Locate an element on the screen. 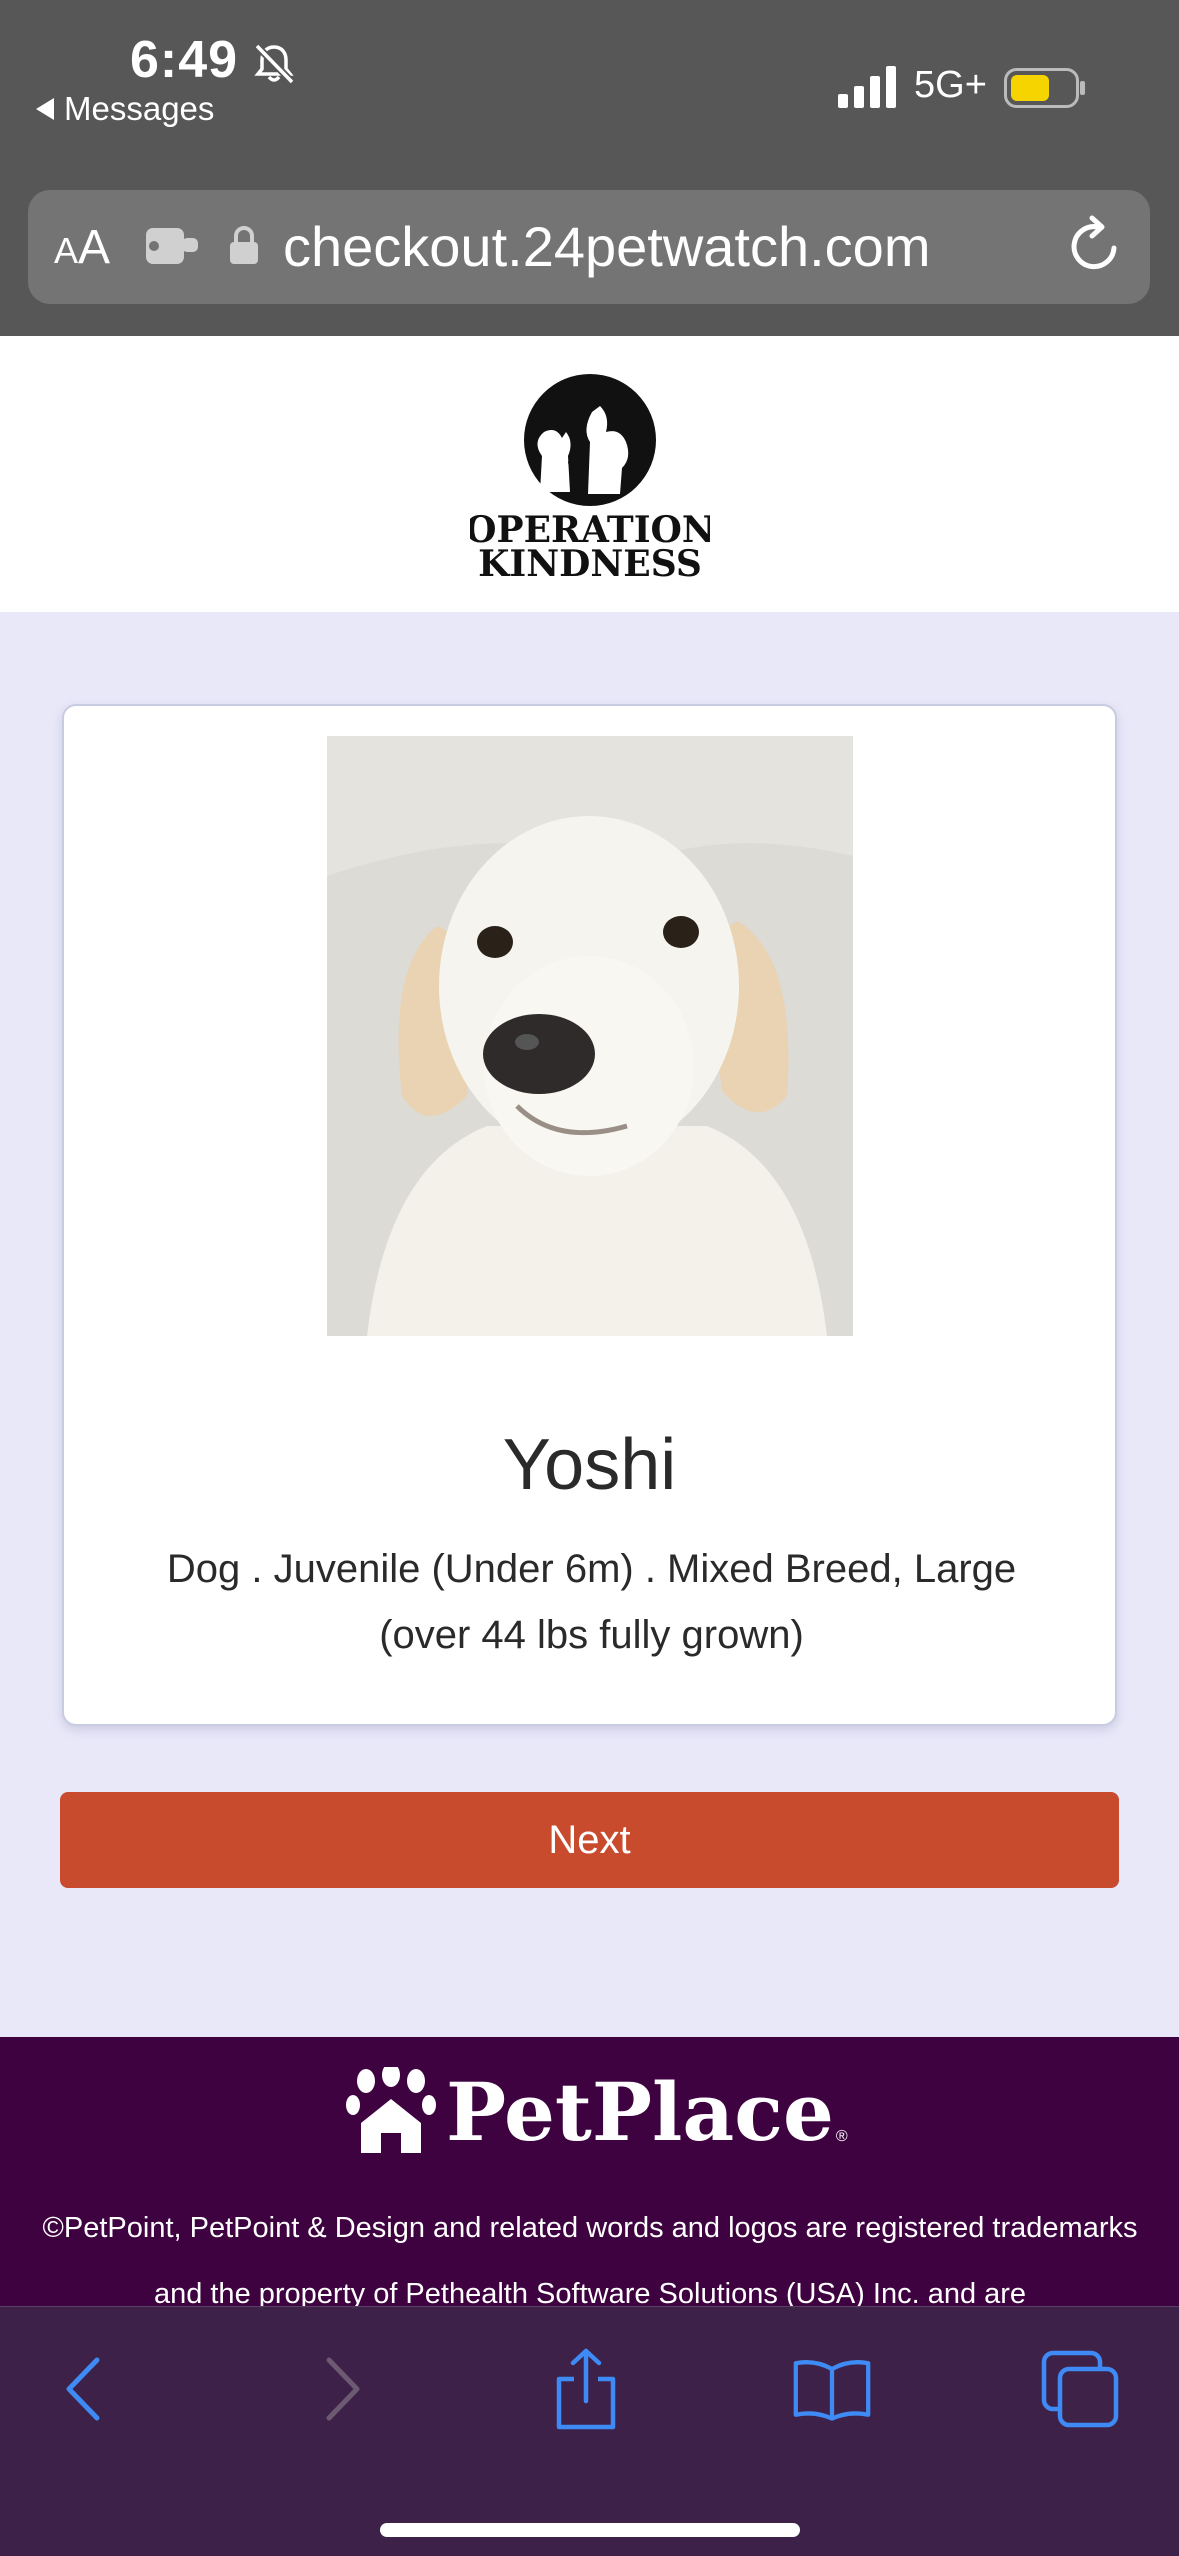 This screenshot has height=2556, width=1179. next-button: Next is located at coordinates (589, 1840).